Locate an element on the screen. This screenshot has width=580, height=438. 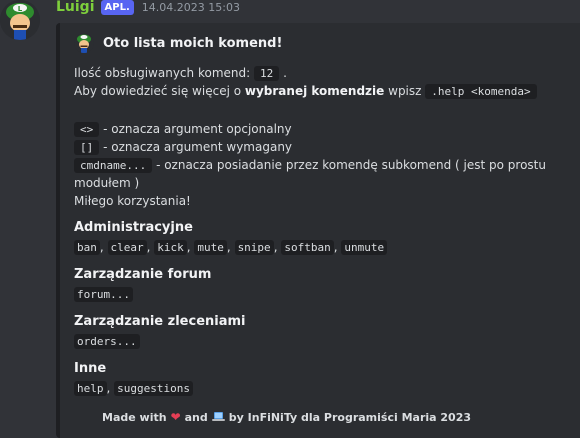
svg-text: L is located at coordinates (20, 9).